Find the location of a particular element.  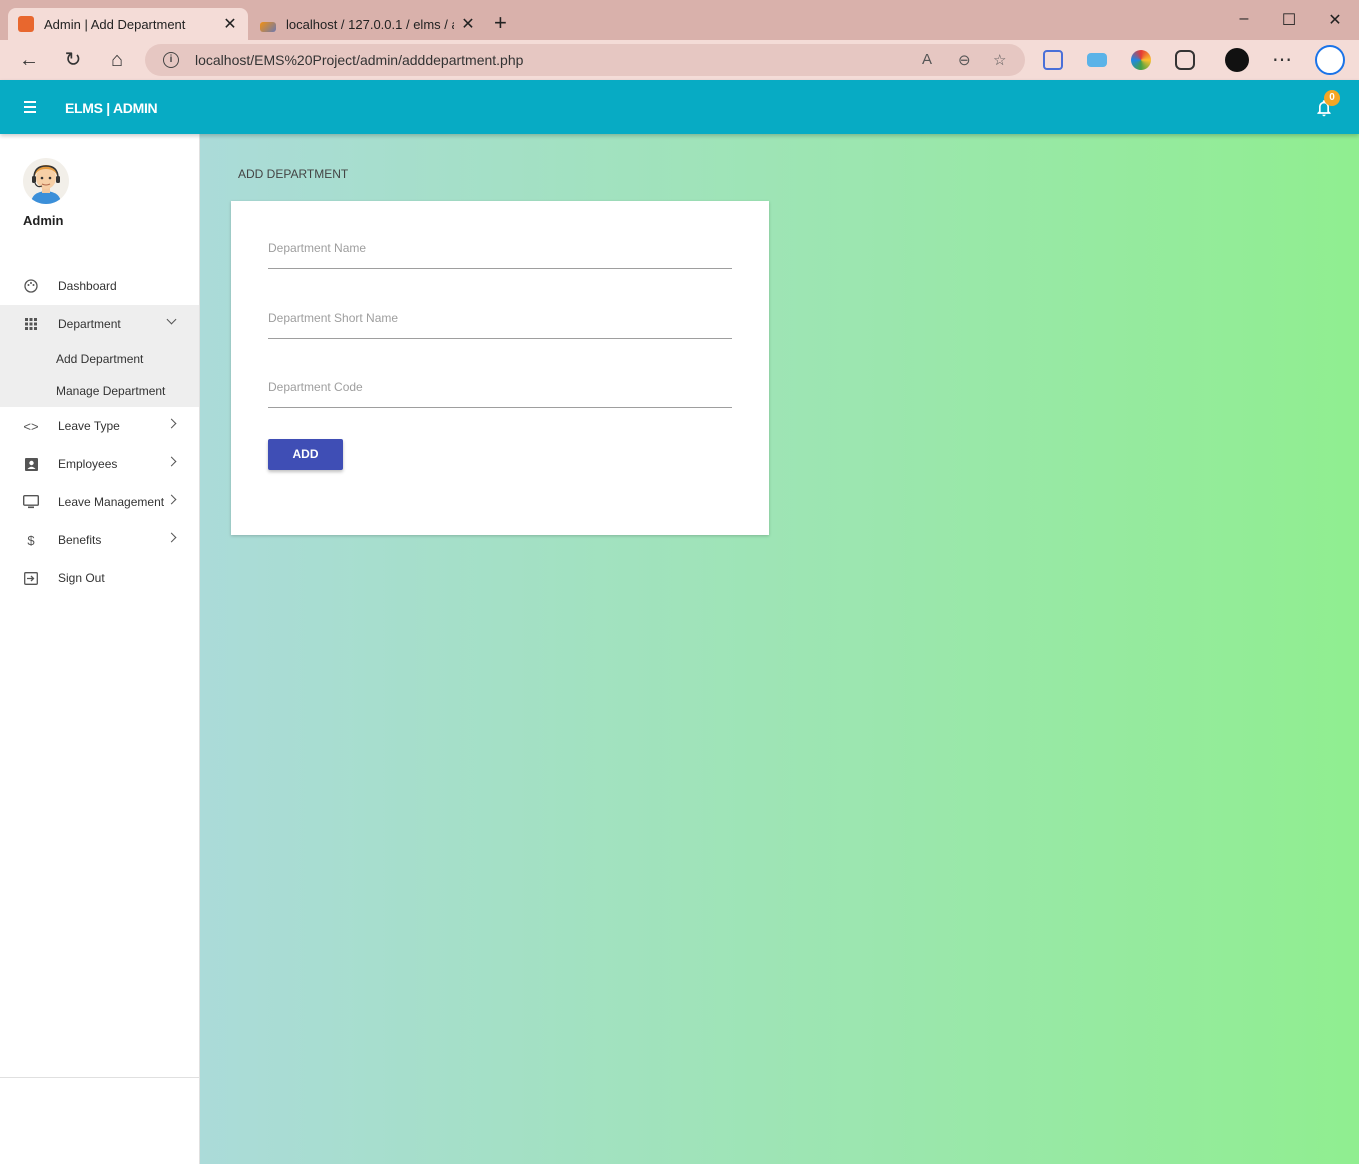

back-icon: ← is located at coordinates (29, 60).